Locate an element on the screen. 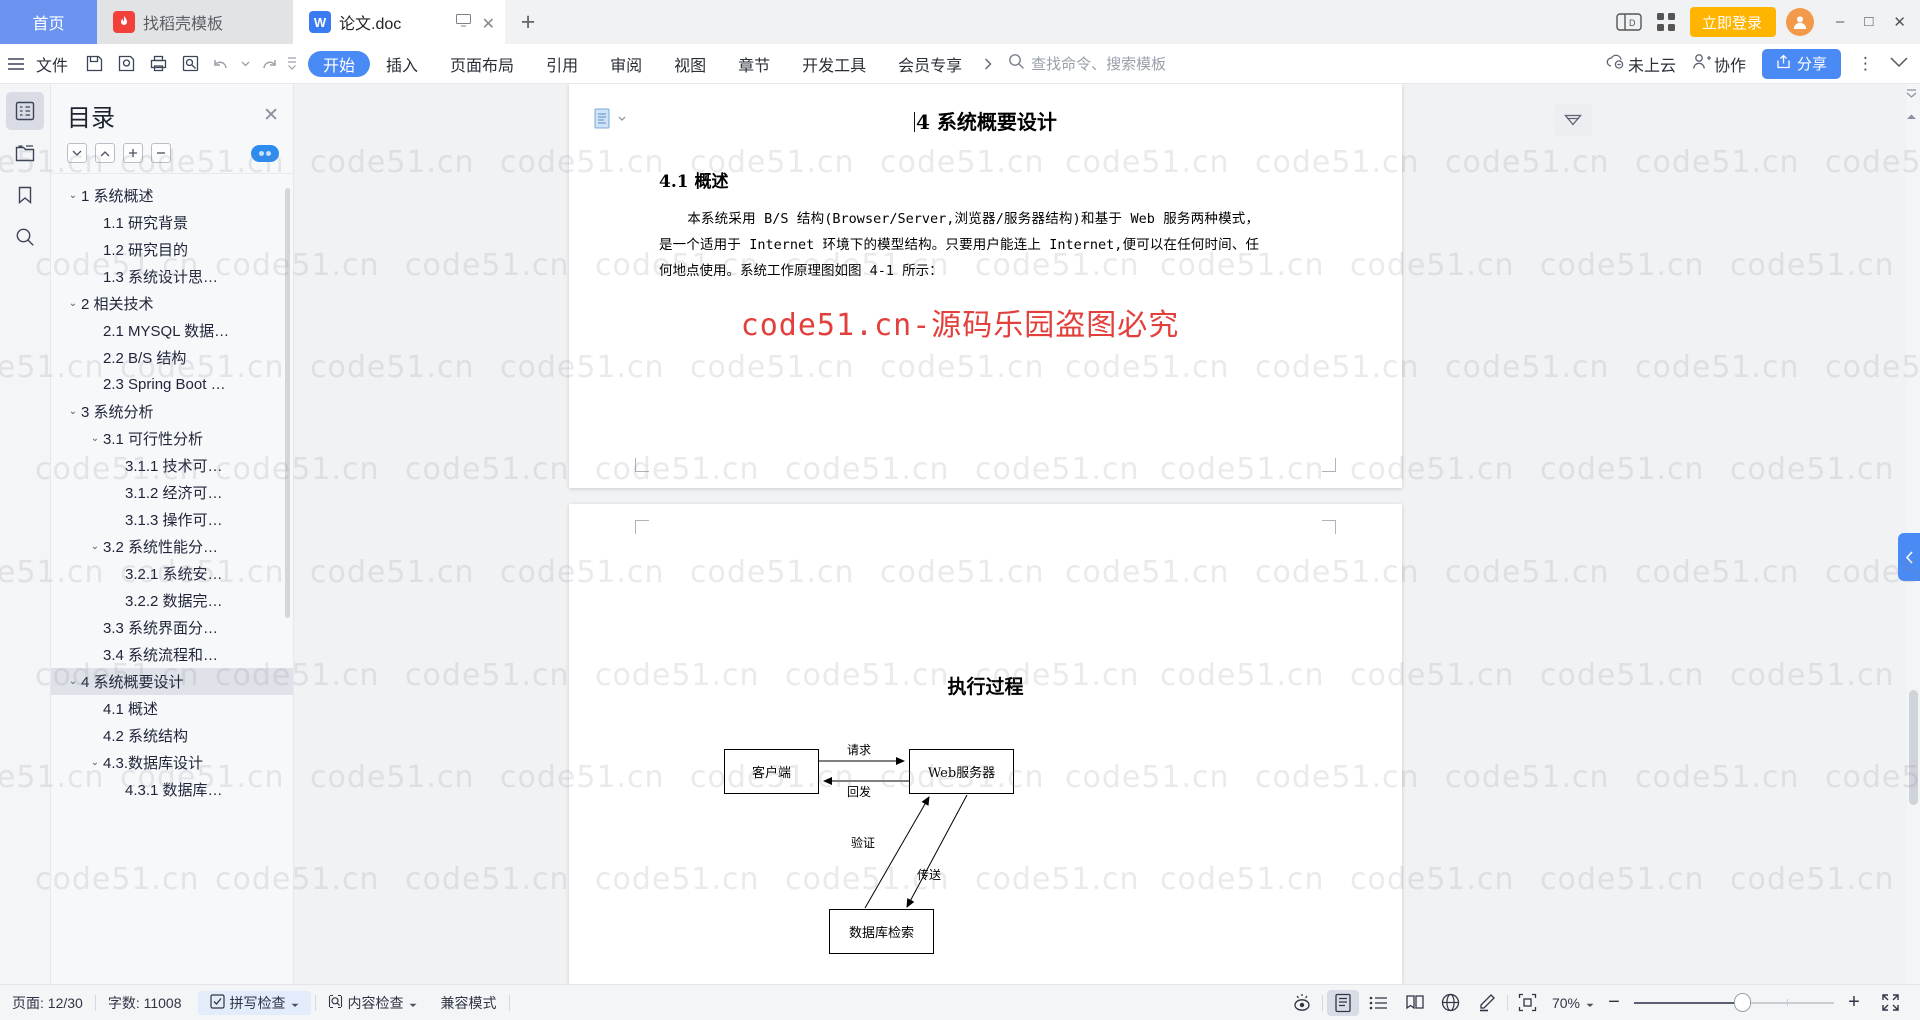 The height and width of the screenshot is (1020, 1920). toc-item: ⌄ 4.3.数据库设计 is located at coordinates (172, 762).